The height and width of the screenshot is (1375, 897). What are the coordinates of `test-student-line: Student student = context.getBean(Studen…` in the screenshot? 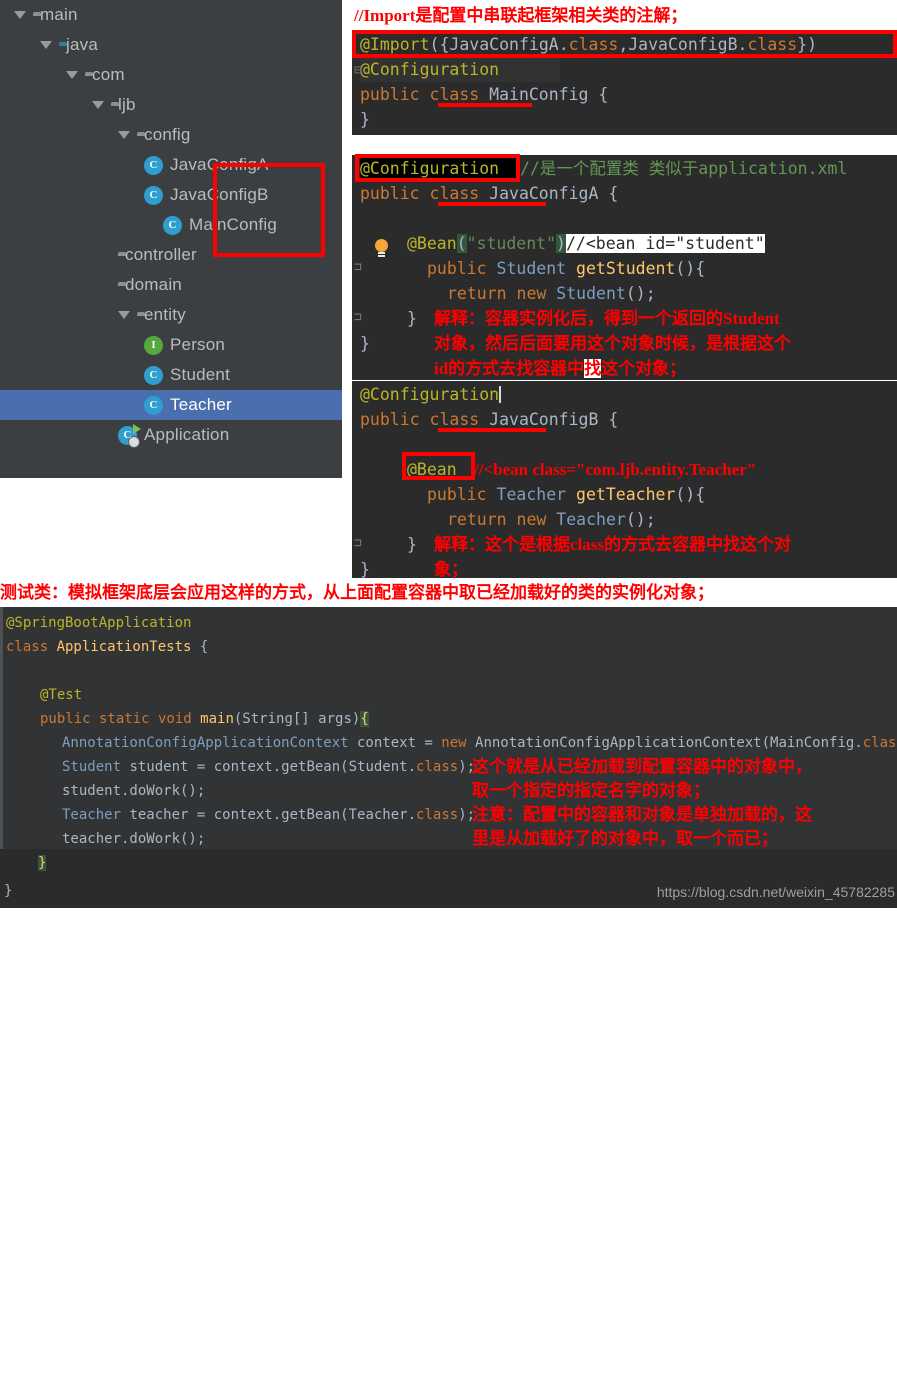 It's located at (269, 767).